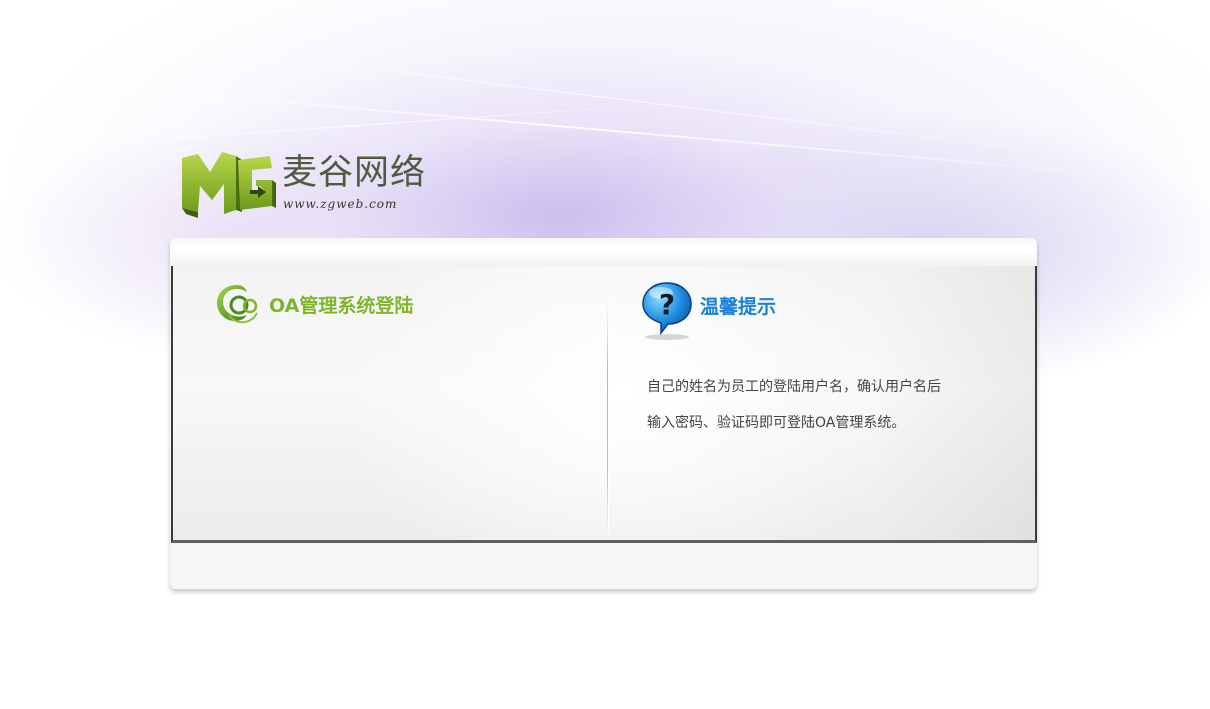 The height and width of the screenshot is (709, 1210). I want to click on tips-line: 自己的姓名为员工的登陆用户名，确认用户名后, so click(794, 387).